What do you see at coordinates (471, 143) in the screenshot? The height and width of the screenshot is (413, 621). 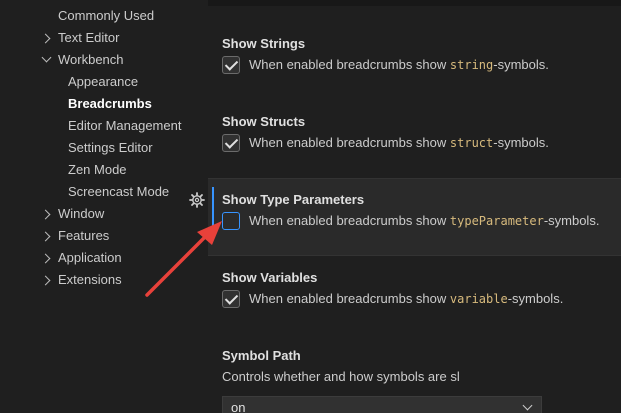 I see `desc-code: struct` at bounding box center [471, 143].